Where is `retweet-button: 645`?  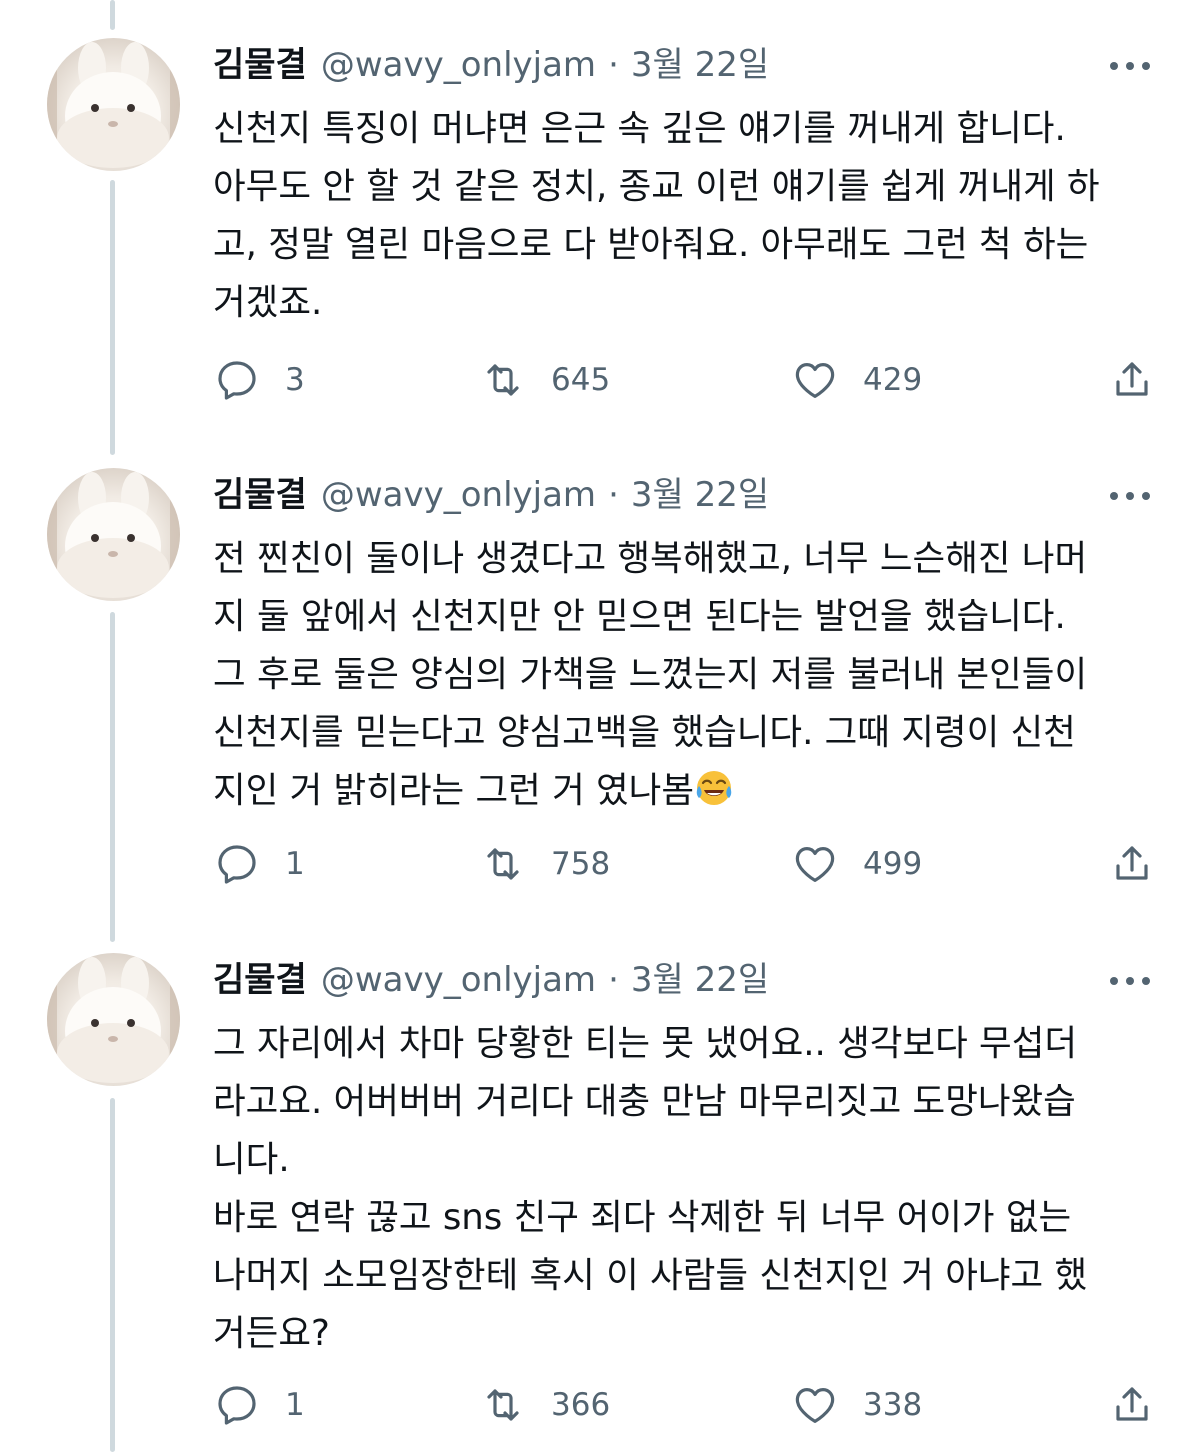
retweet-button: 645 is located at coordinates (544, 380).